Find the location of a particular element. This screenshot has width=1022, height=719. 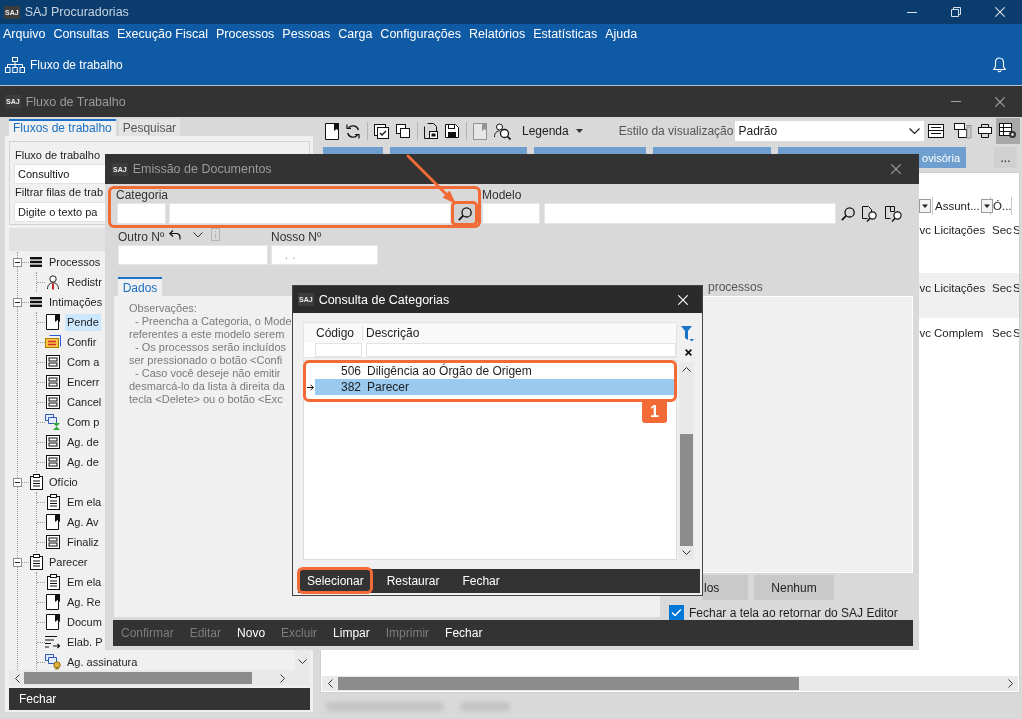

tree-item: Ofício is located at coordinates (63, 482).